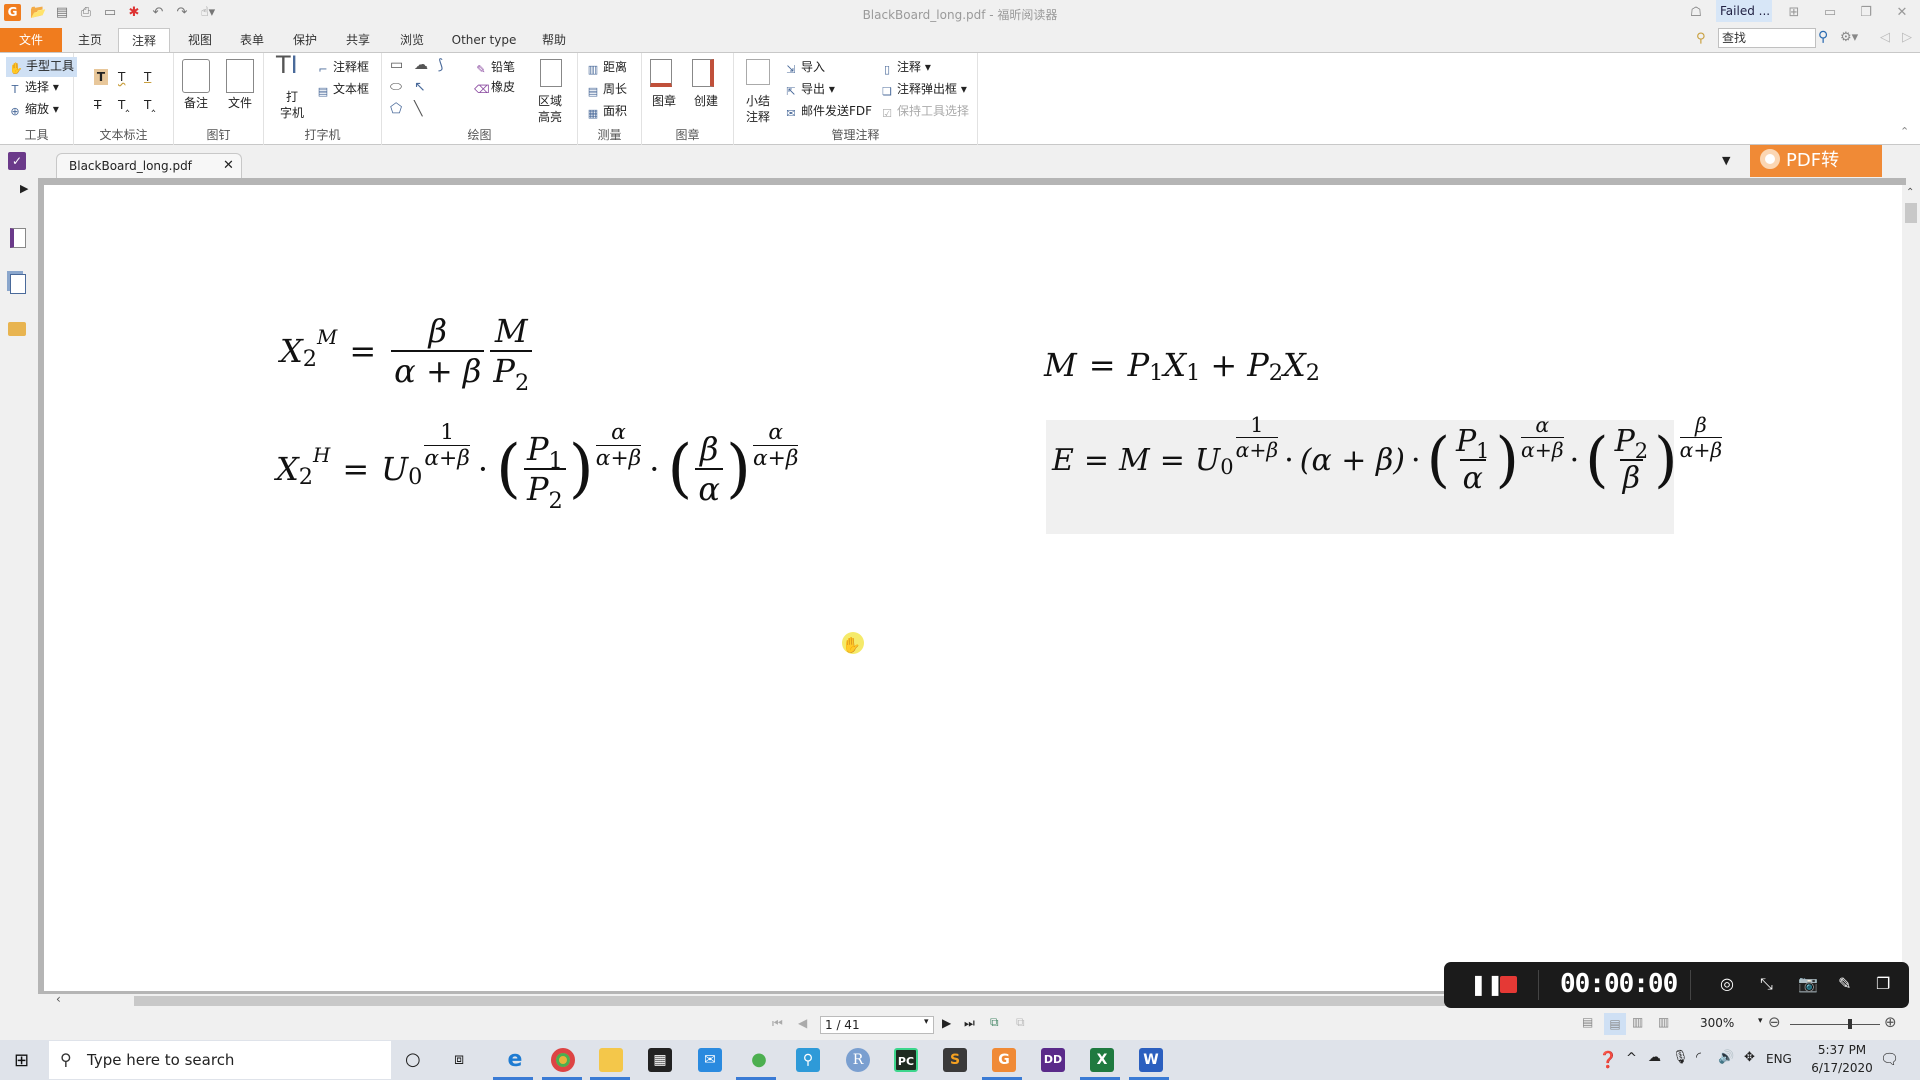 The image size is (1920, 1080). What do you see at coordinates (758, 72) in the screenshot?
I see `summarize-icon` at bounding box center [758, 72].